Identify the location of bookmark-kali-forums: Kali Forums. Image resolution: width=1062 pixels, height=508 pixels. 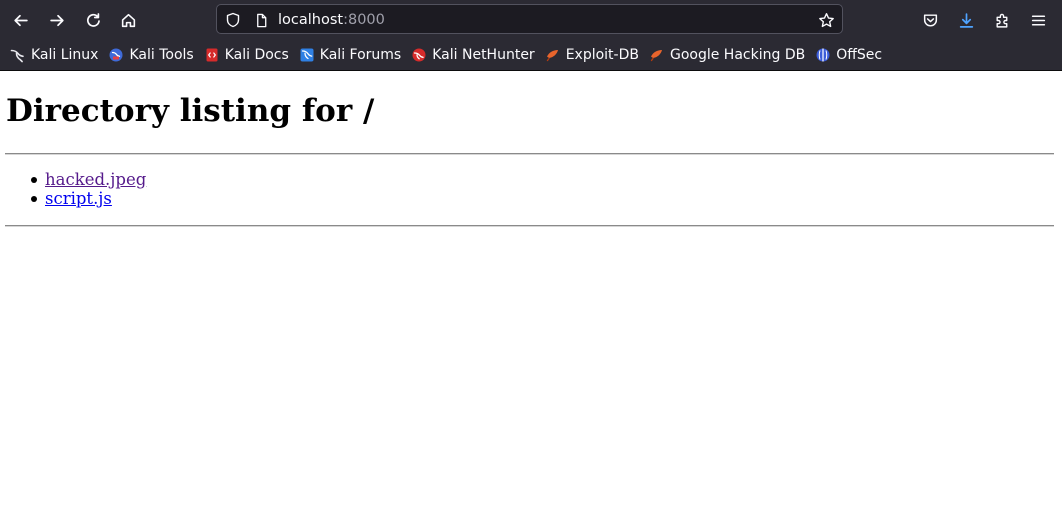
(352, 55).